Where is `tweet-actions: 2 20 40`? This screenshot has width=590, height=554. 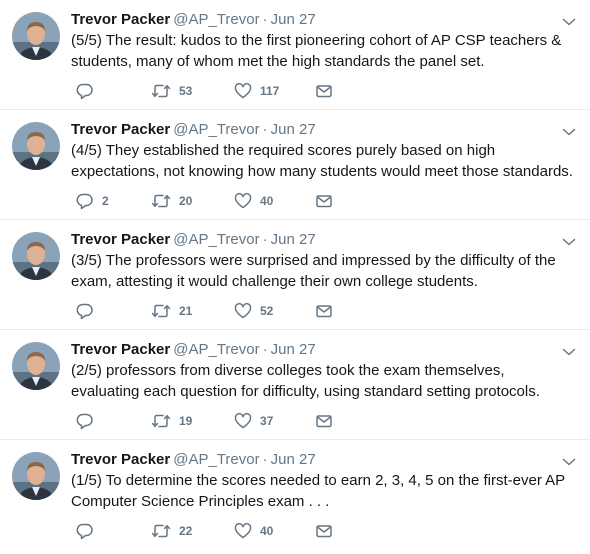 tweet-actions: 2 20 40 is located at coordinates (221, 201).